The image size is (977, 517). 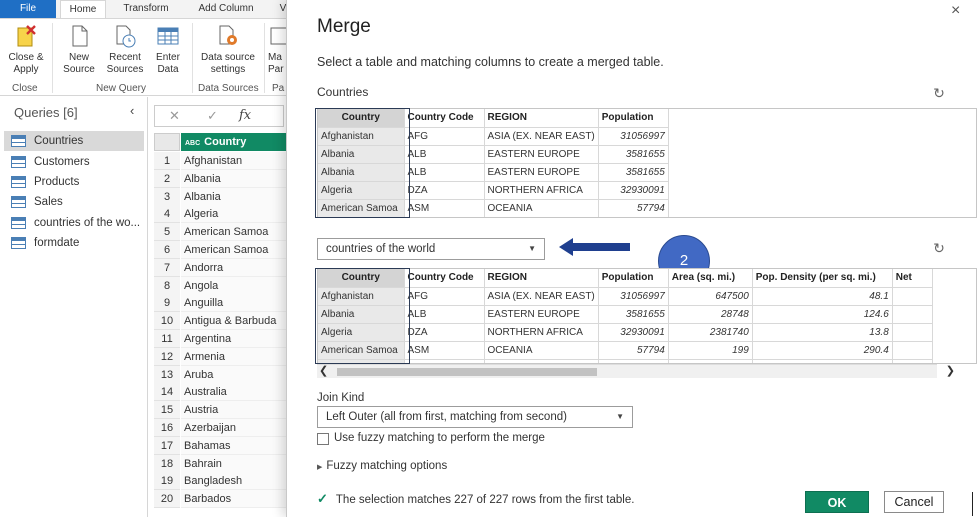 I want to click on cell-country: Aruba, so click(x=236, y=374).